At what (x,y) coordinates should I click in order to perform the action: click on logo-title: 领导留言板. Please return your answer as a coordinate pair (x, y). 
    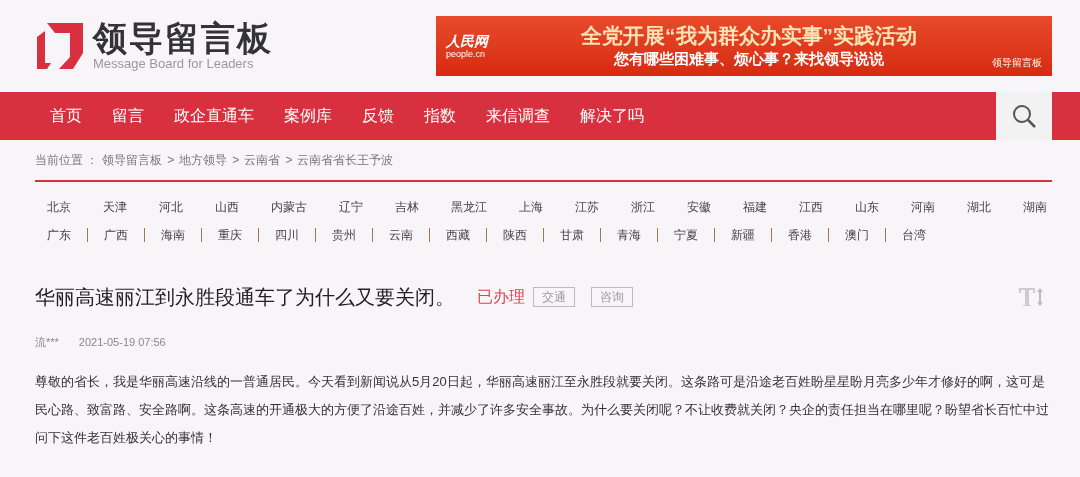
    Looking at the image, I should click on (183, 38).